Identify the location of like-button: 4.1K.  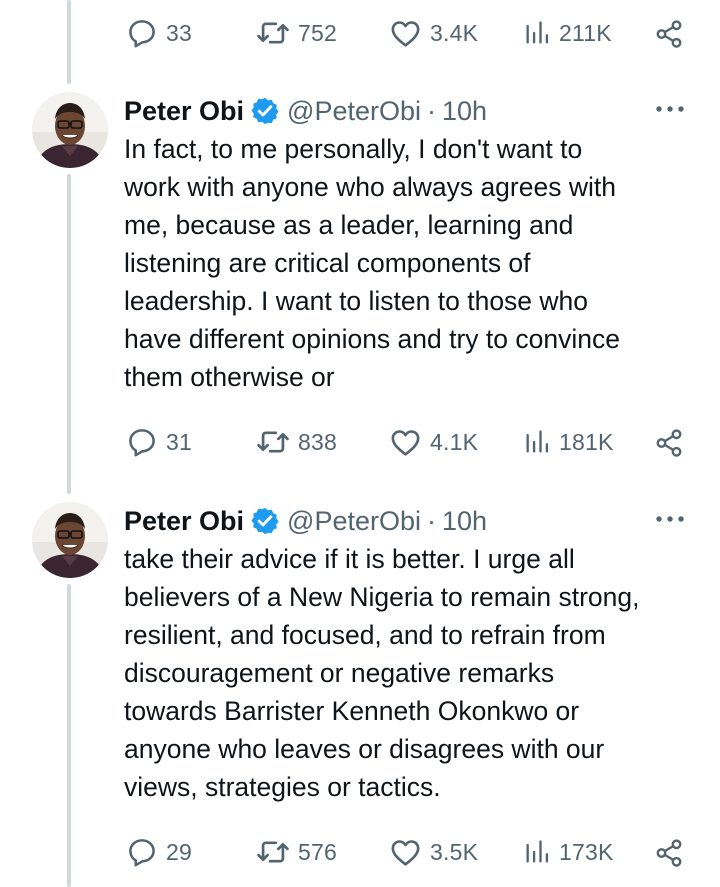
(433, 442).